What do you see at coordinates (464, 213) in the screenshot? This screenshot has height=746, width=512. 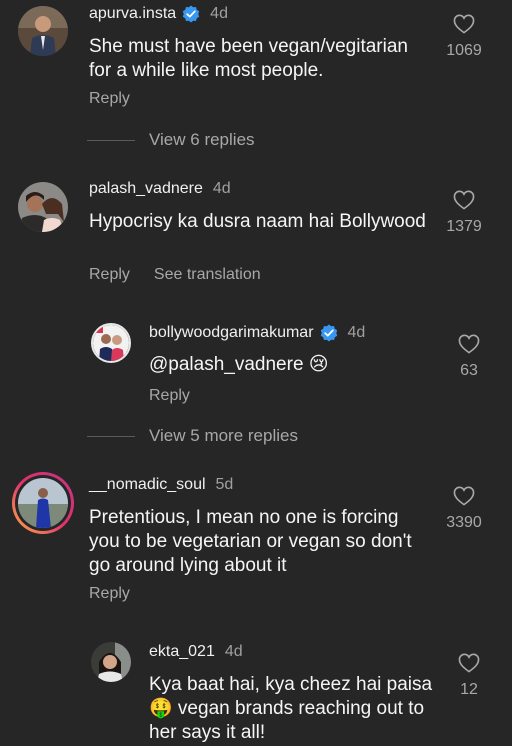 I see `like-block: 1379` at bounding box center [464, 213].